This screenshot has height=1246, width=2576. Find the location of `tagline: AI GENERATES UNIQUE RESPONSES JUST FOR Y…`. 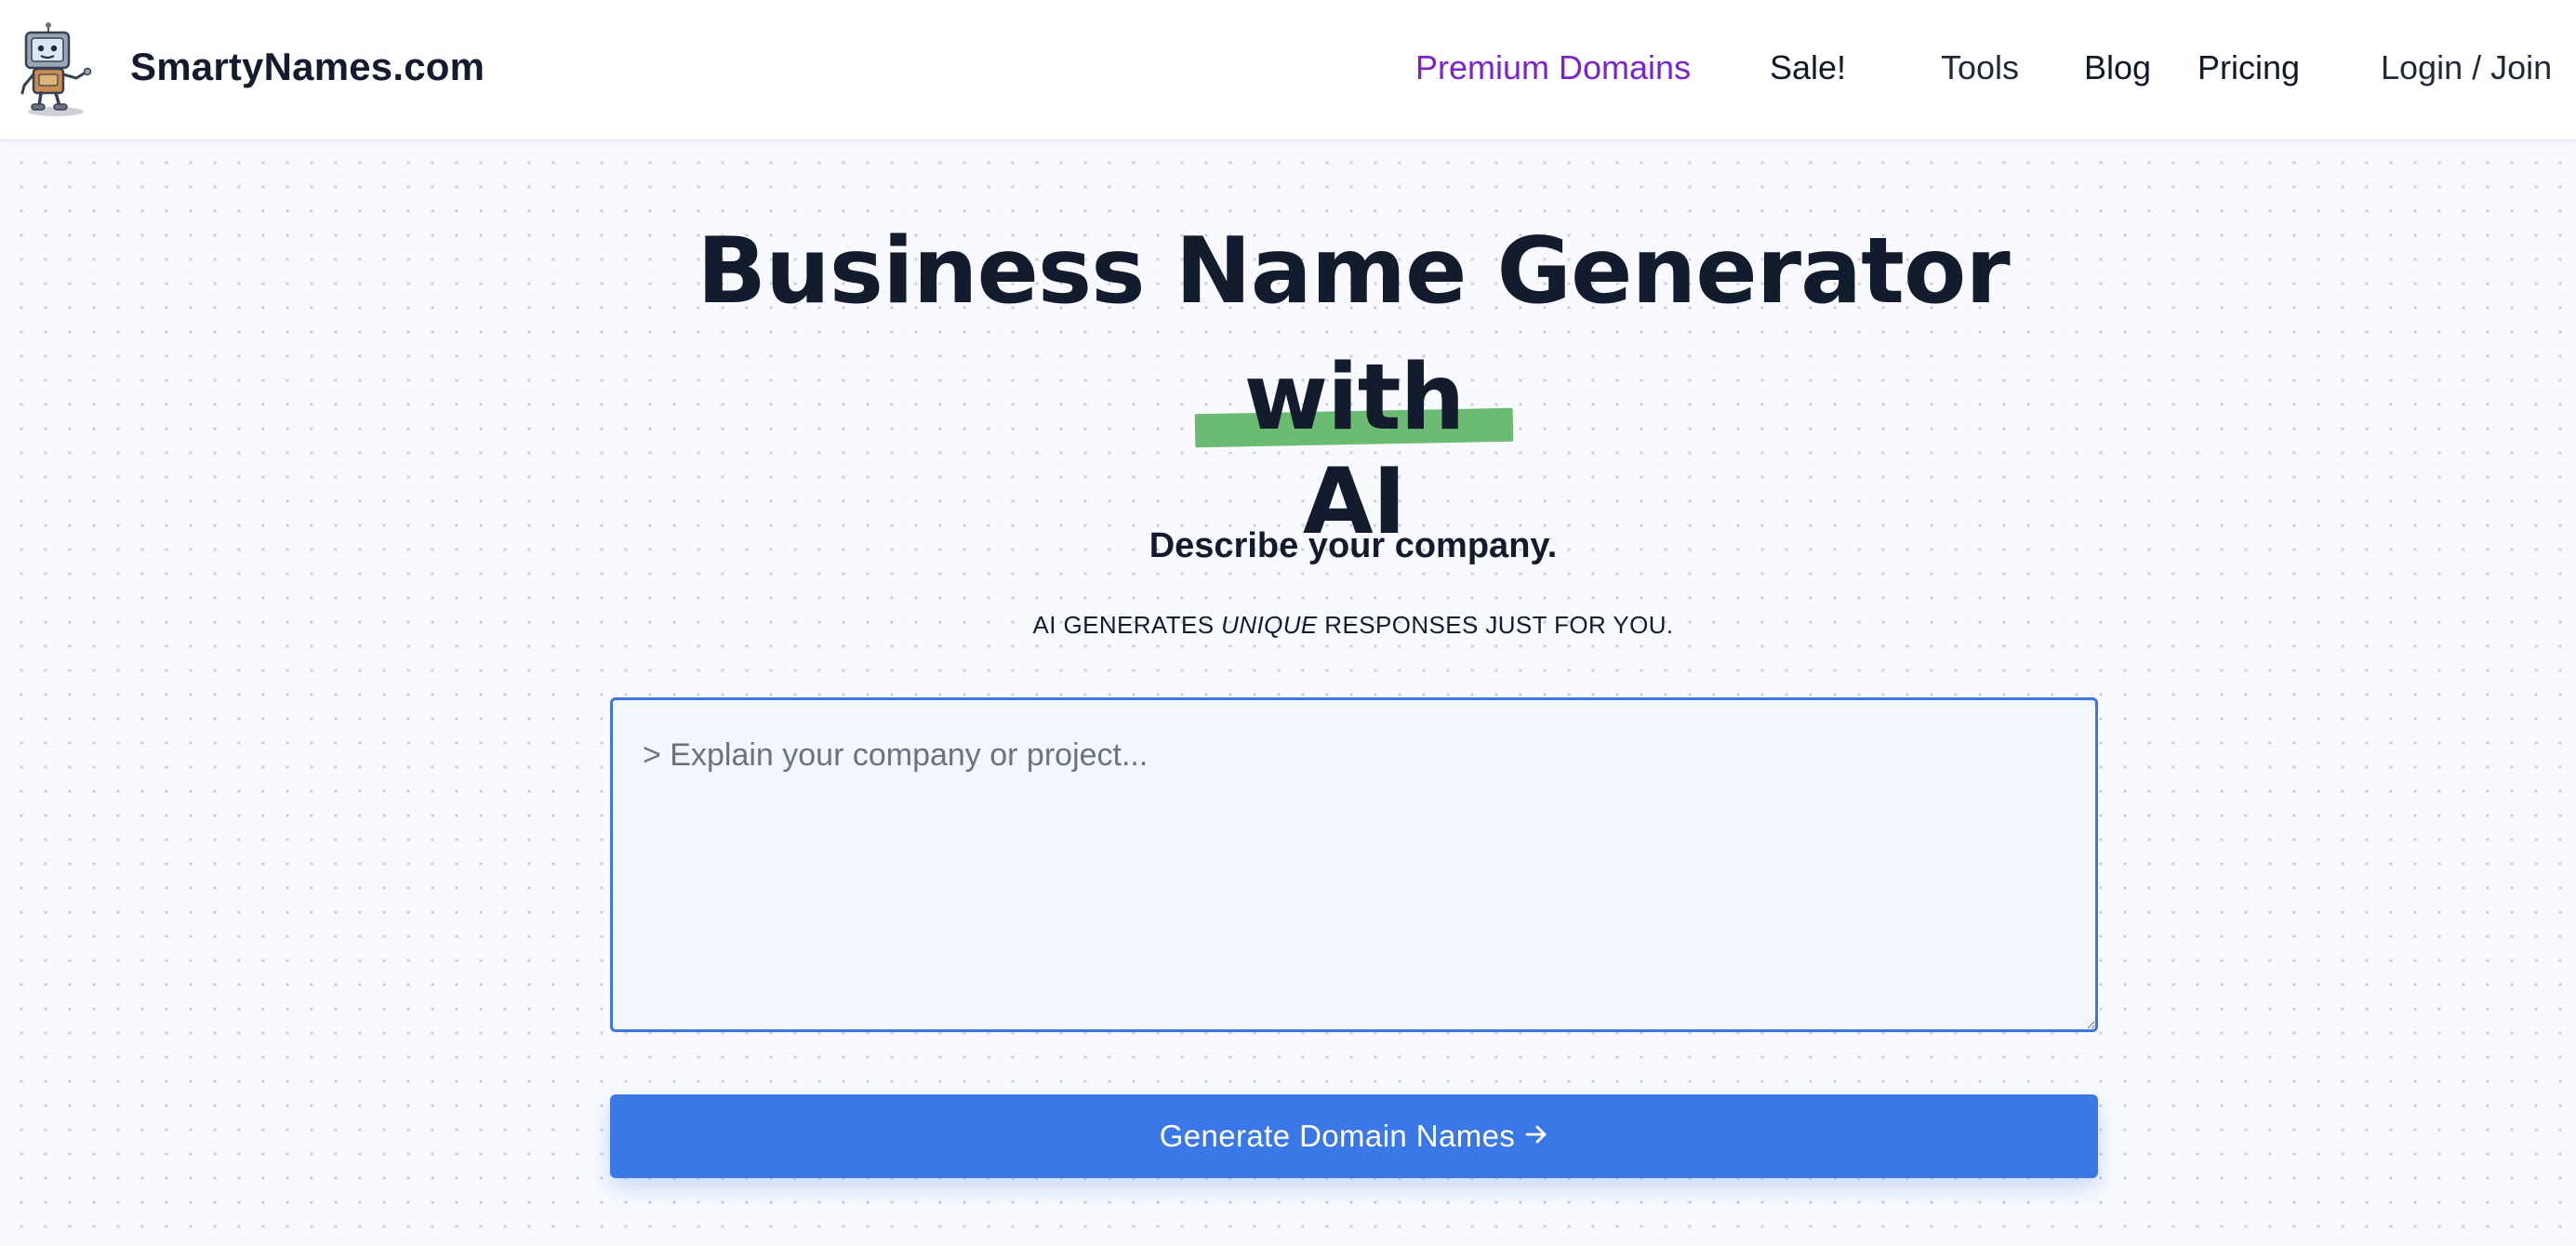

tagline: AI GENERATES UNIQUE RESPONSES JUST FOR Y… is located at coordinates (1288, 625).